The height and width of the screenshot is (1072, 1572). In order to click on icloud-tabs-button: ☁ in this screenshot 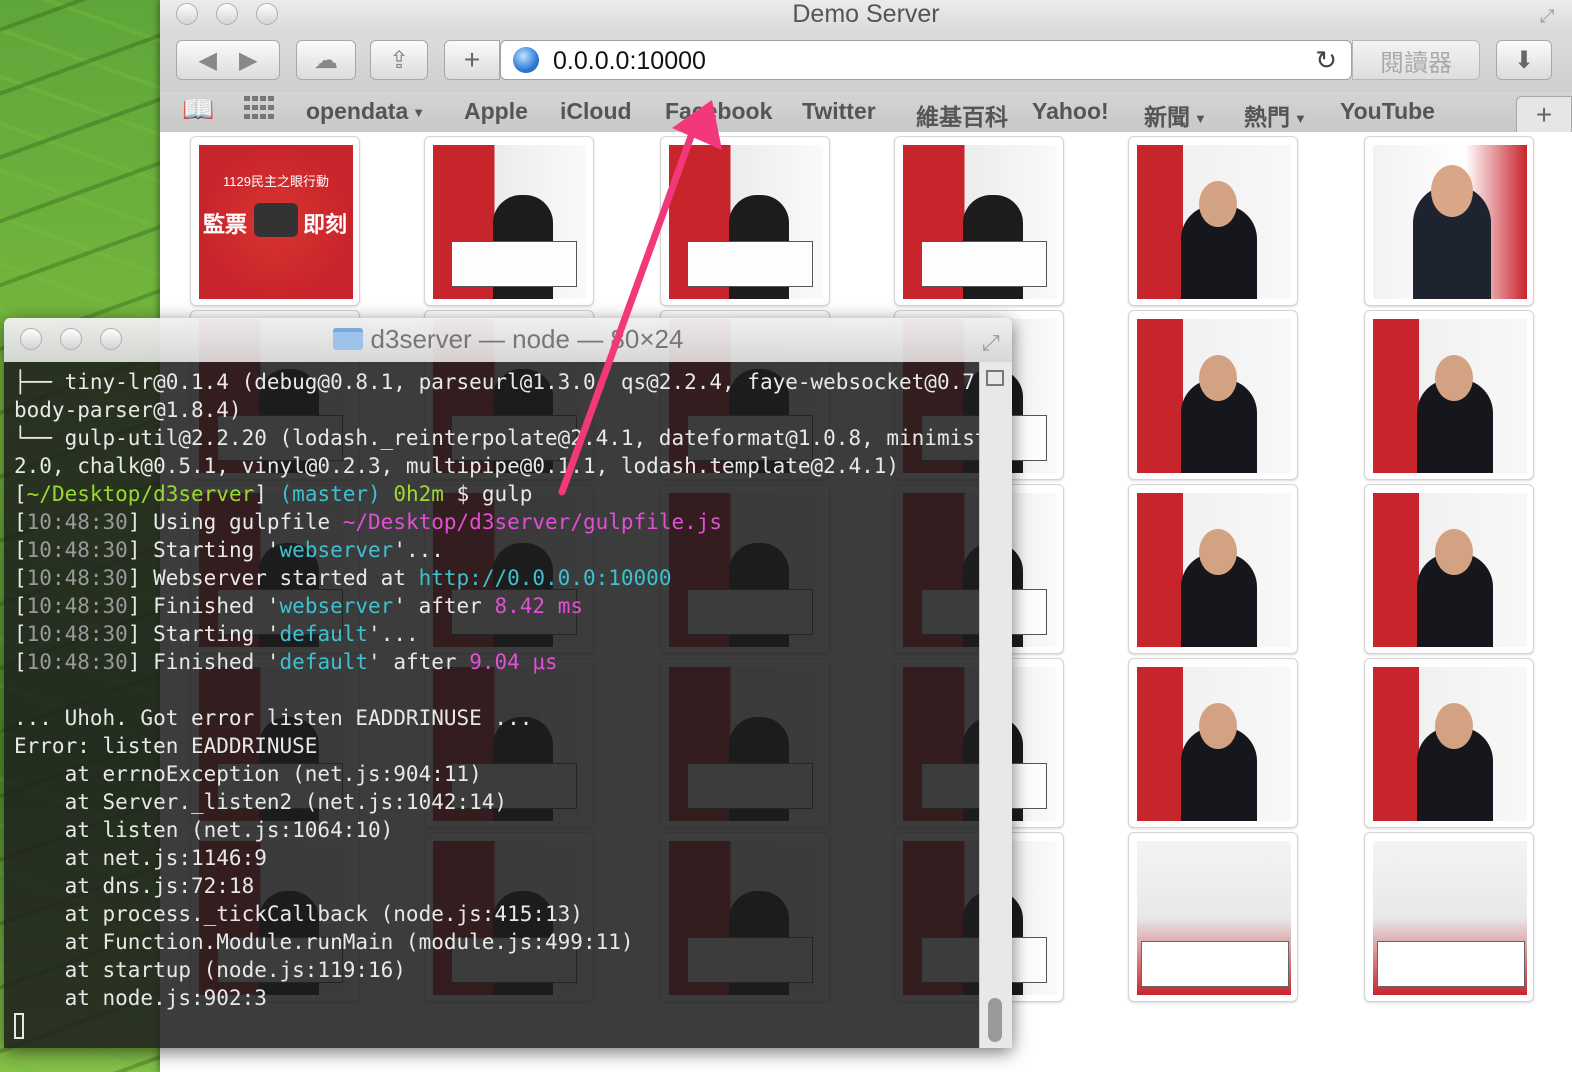, I will do `click(326, 60)`.